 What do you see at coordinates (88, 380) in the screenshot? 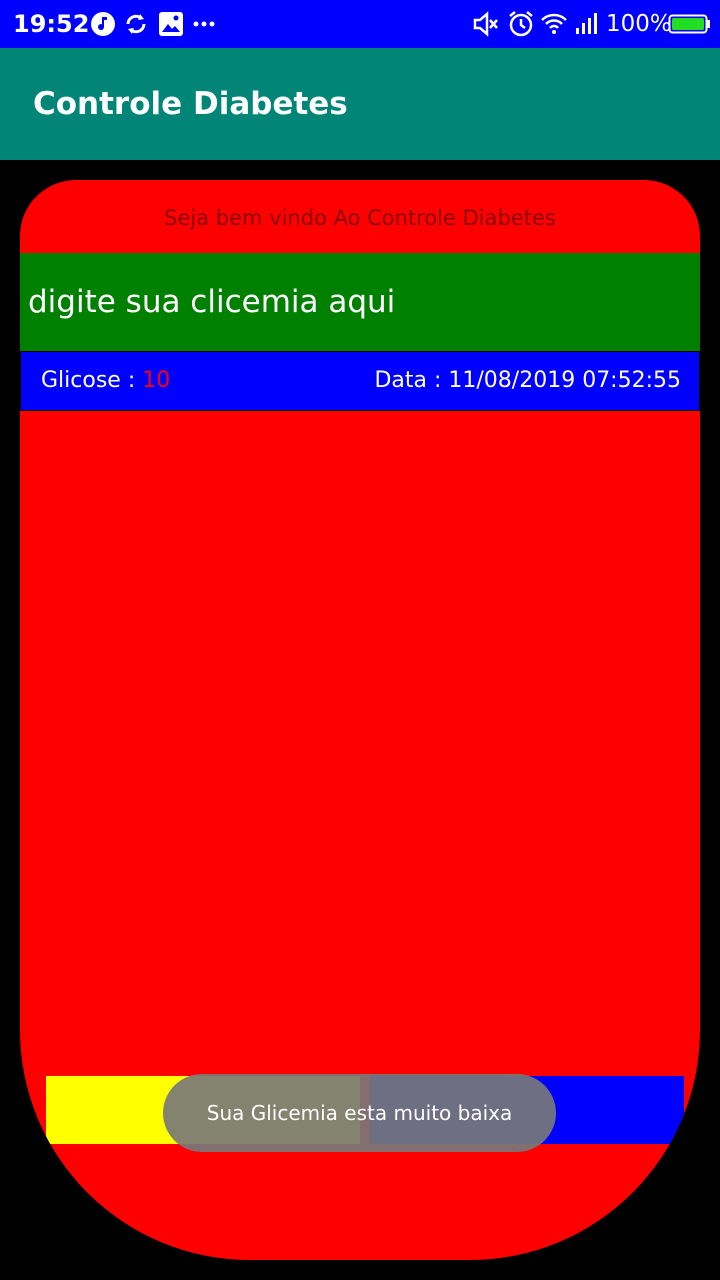
I see `glicose-label: Glicose :` at bounding box center [88, 380].